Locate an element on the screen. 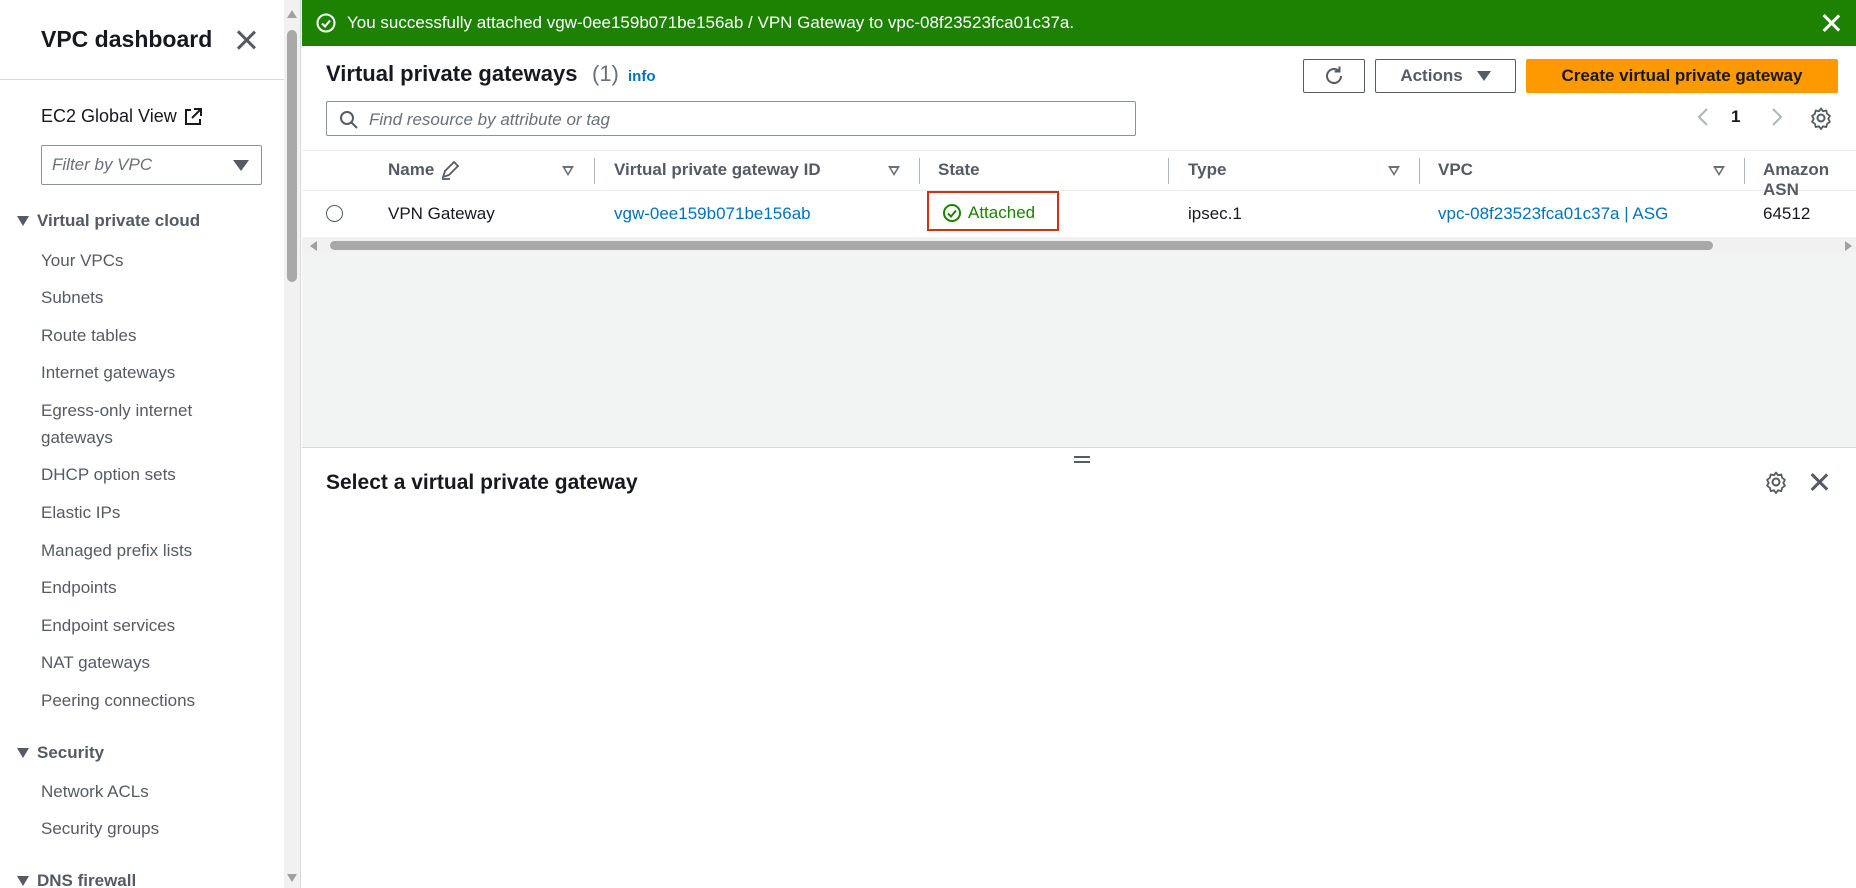 Image resolution: width=1856 pixels, height=888 pixels. actions-dropdown-button: Actions is located at coordinates (1445, 76).